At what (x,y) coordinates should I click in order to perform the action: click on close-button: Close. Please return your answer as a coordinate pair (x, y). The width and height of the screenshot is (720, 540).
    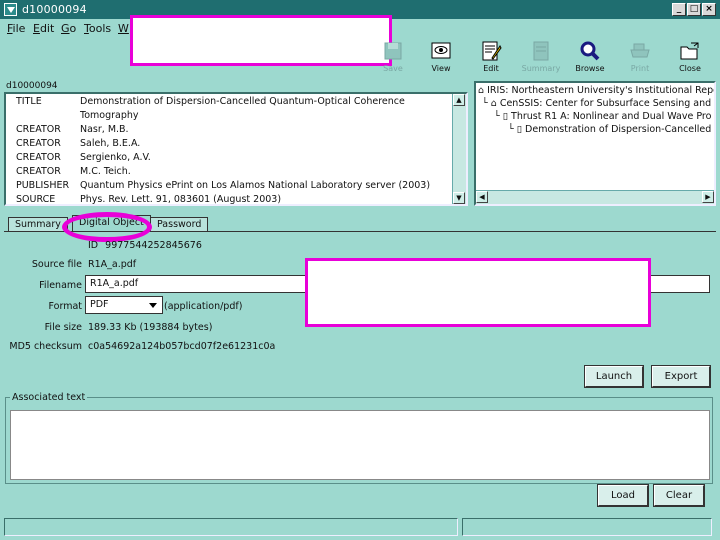
    Looking at the image, I should click on (690, 57).